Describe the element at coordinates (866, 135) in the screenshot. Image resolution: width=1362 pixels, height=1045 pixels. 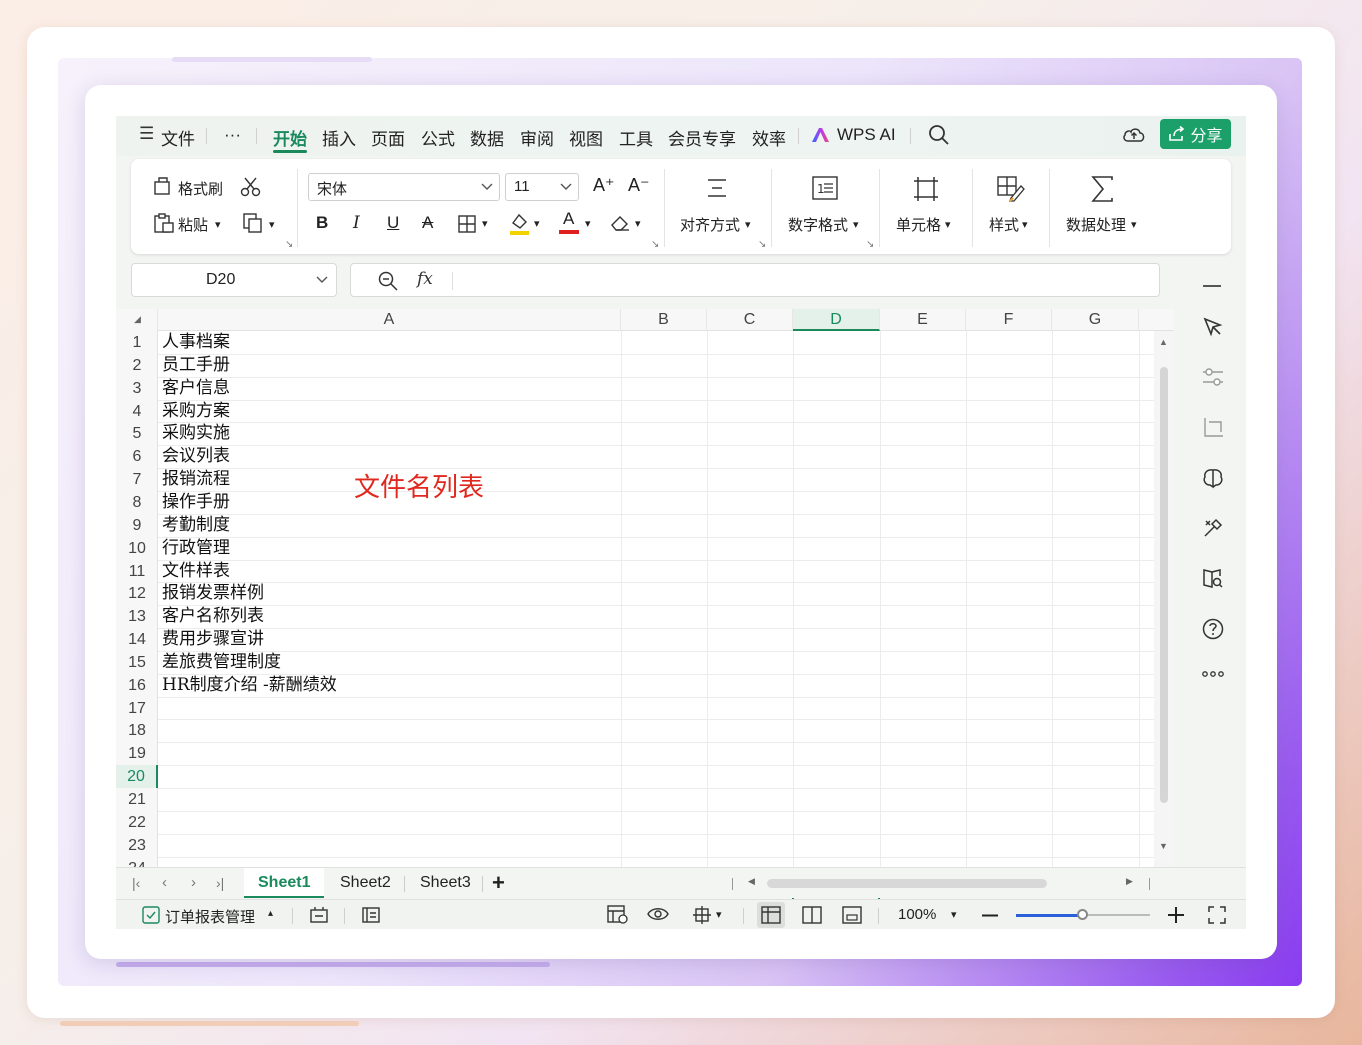
I see `wps-ai-button: WPS AI` at that location.